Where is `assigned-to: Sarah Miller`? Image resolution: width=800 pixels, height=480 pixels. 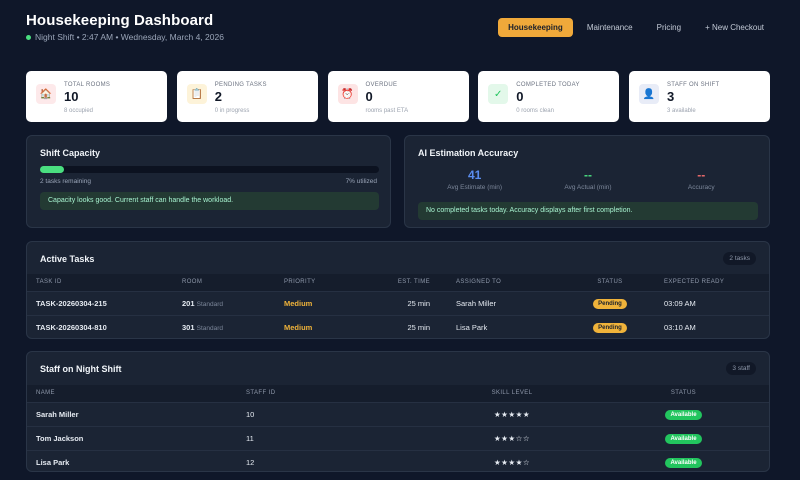 assigned-to: Sarah Miller is located at coordinates (514, 302).